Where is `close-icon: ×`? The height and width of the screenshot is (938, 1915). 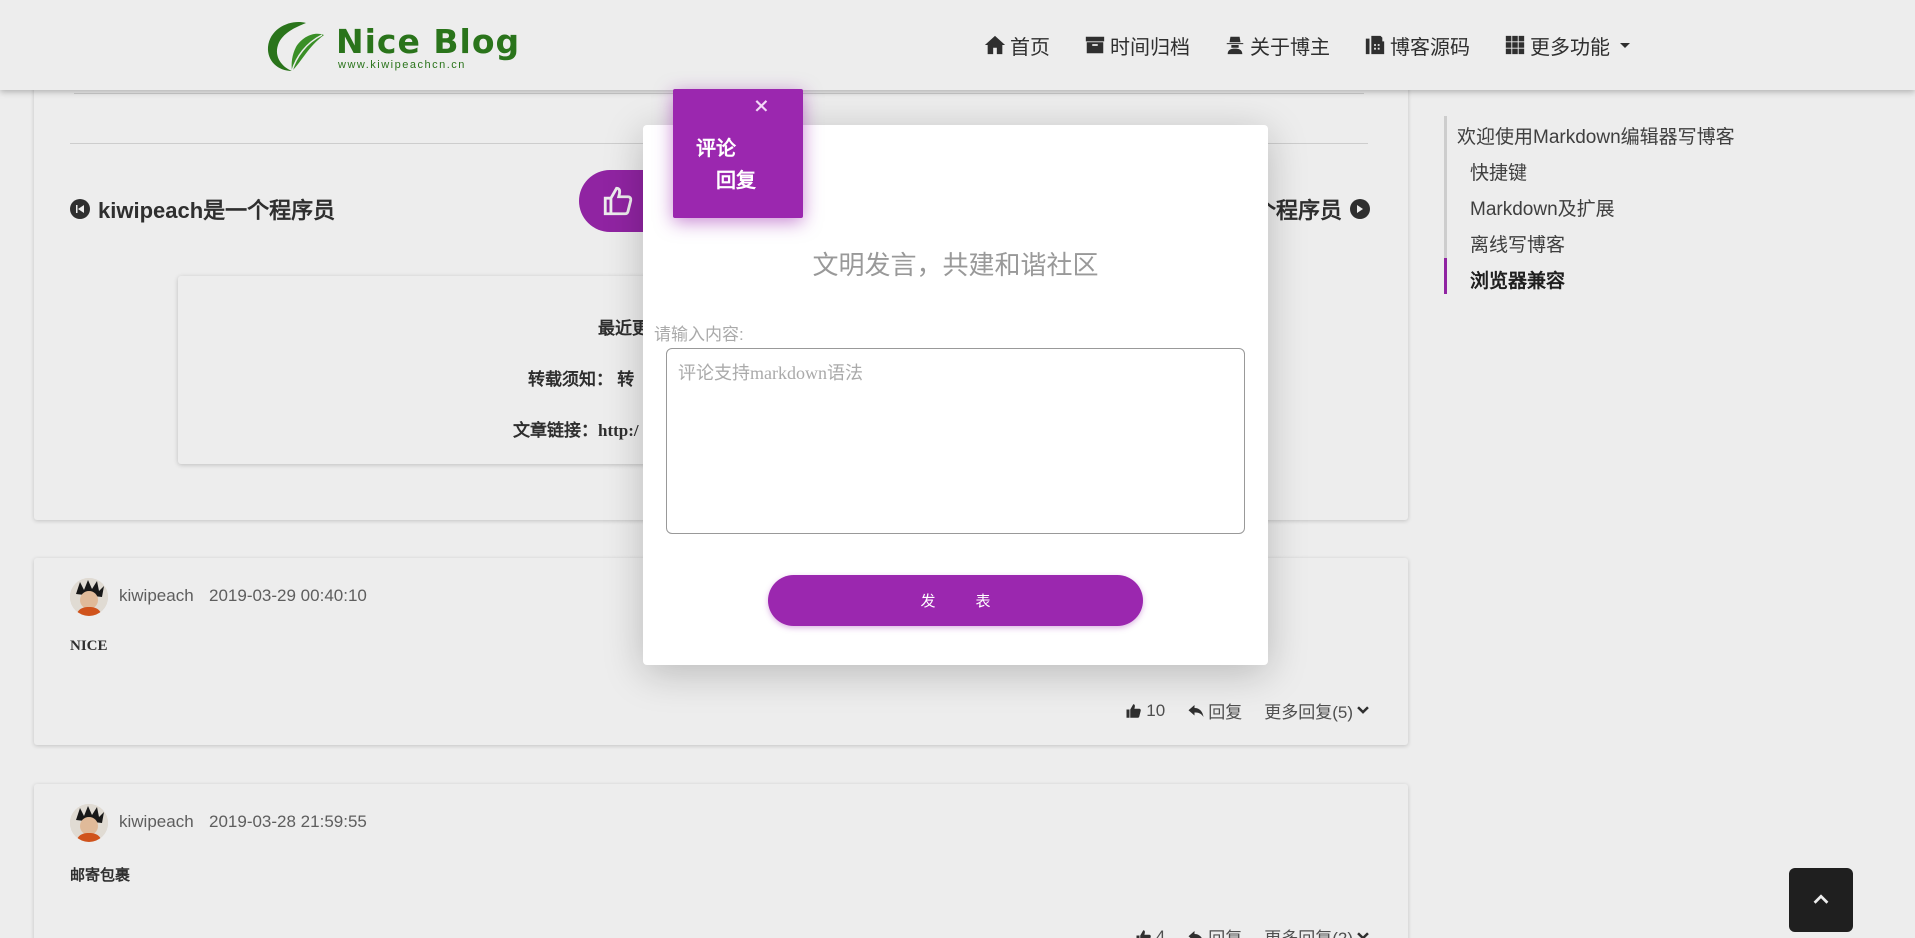 close-icon: × is located at coordinates (761, 105).